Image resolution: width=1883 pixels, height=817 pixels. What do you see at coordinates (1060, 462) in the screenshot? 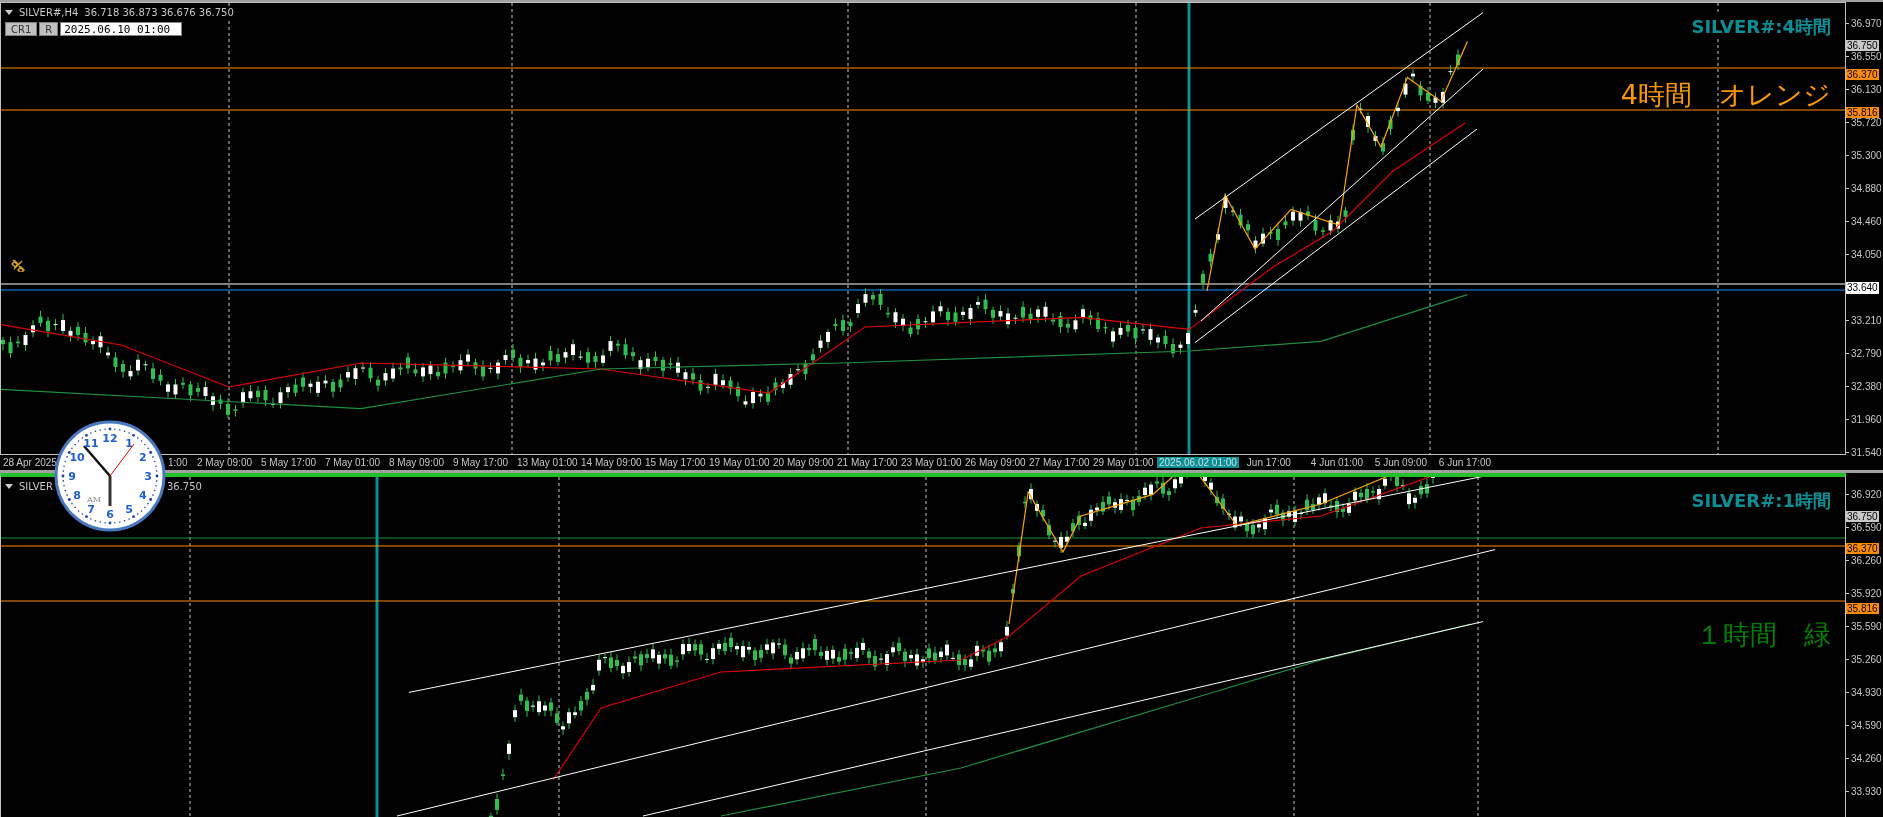
I see `time-label: 27 May 17:00` at bounding box center [1060, 462].